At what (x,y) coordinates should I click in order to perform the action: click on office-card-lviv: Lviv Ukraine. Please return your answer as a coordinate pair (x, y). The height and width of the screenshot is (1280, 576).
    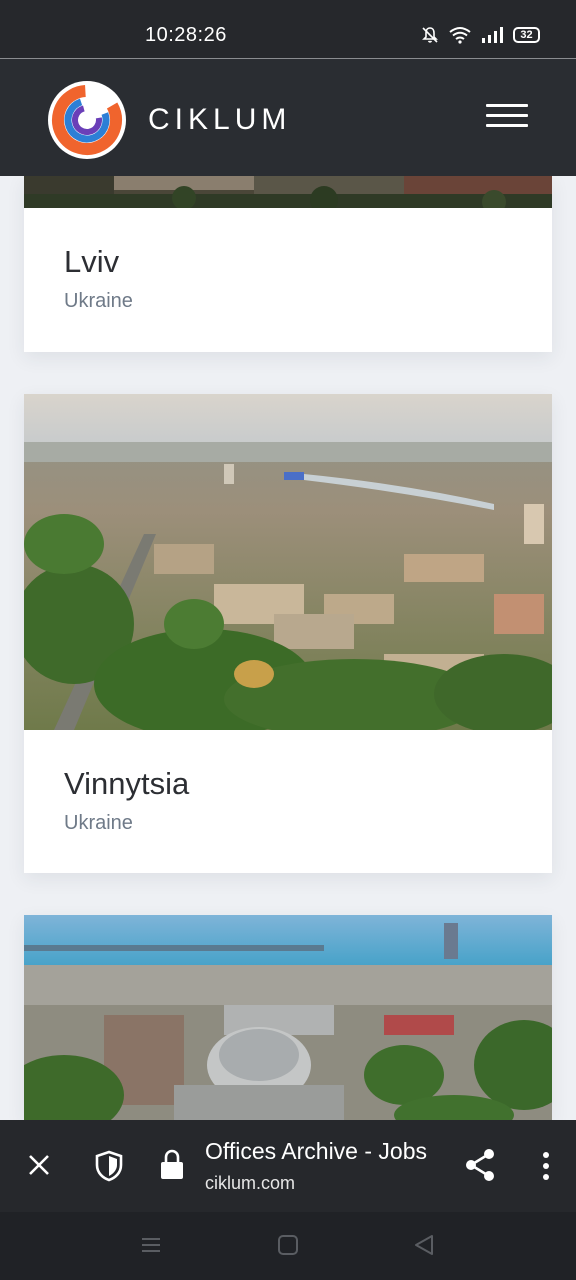
    Looking at the image, I should click on (288, 264).